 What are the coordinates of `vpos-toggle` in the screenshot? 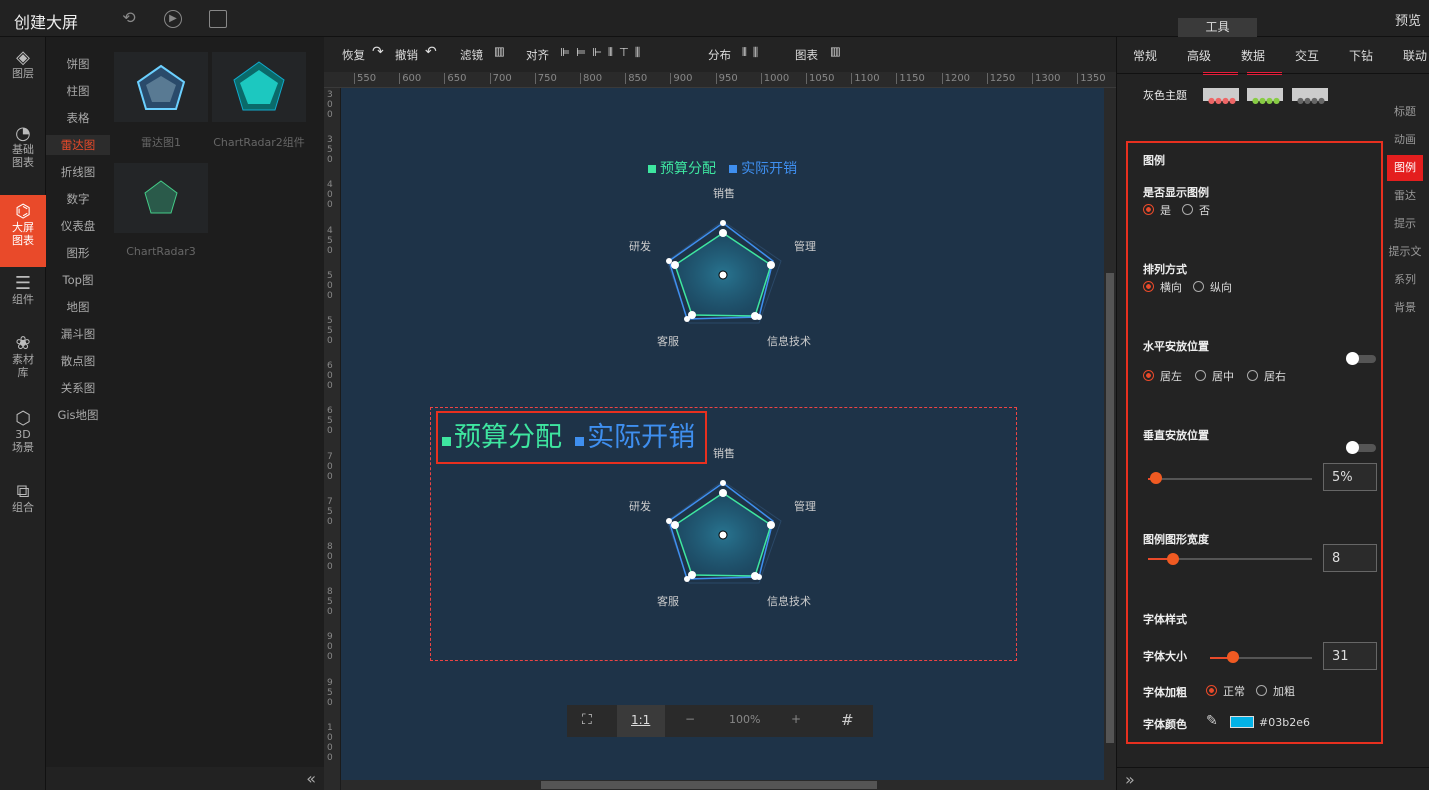 It's located at (1361, 447).